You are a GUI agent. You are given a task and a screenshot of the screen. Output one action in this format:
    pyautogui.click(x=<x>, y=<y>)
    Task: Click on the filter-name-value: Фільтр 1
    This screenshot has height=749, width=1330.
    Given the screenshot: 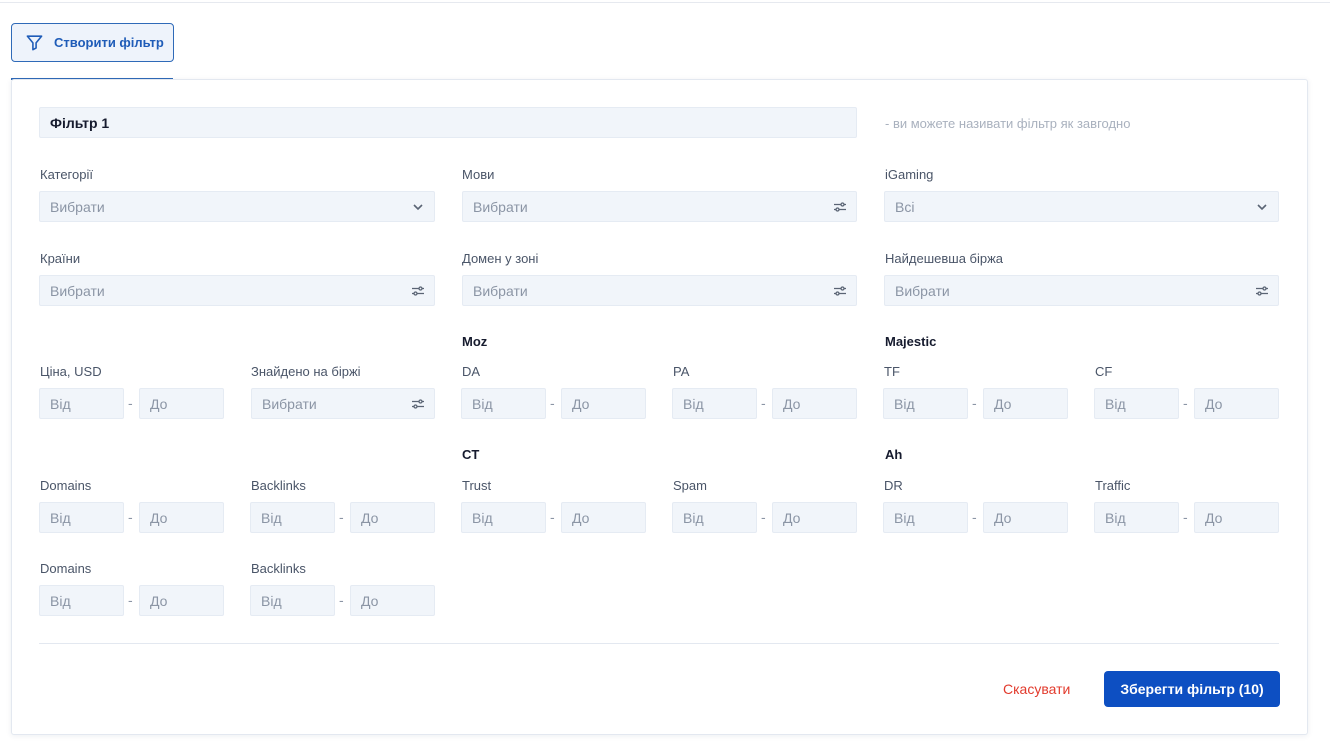 What is the action you would take?
    pyautogui.click(x=80, y=122)
    